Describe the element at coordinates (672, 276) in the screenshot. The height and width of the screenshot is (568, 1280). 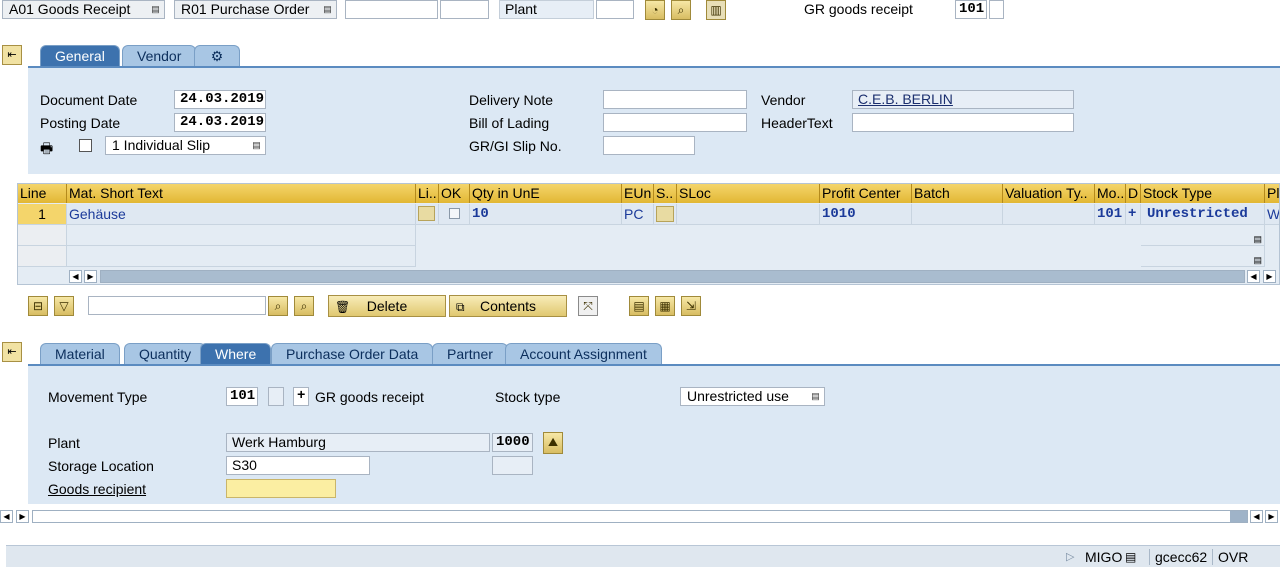
I see `grid-scrollbar` at that location.